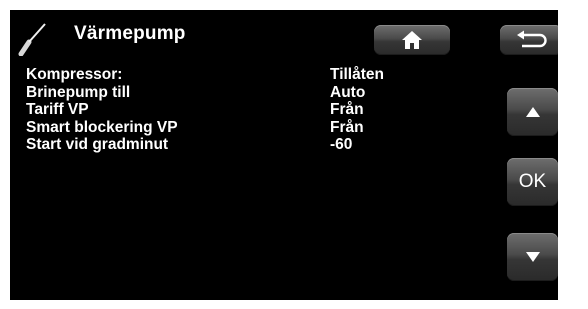  I want to click on up-button, so click(532, 112).